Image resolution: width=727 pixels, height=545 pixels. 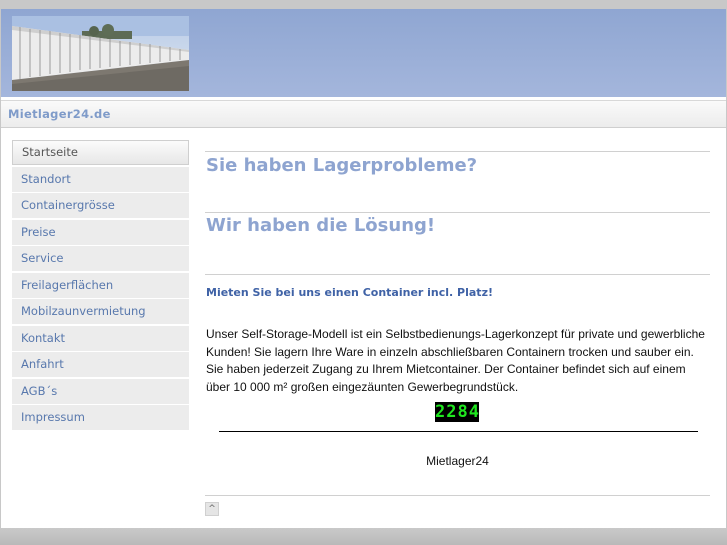 I want to click on nav-item-preise: Preise, so click(x=100, y=232).